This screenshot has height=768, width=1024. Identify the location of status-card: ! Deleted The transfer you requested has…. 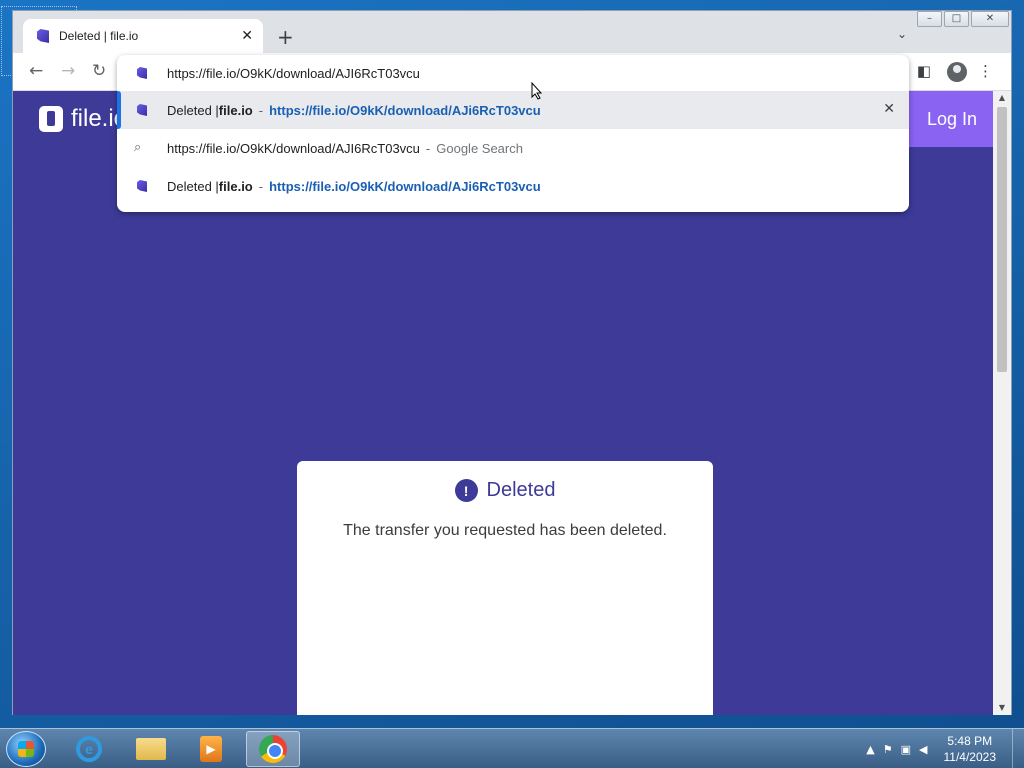
(505, 588).